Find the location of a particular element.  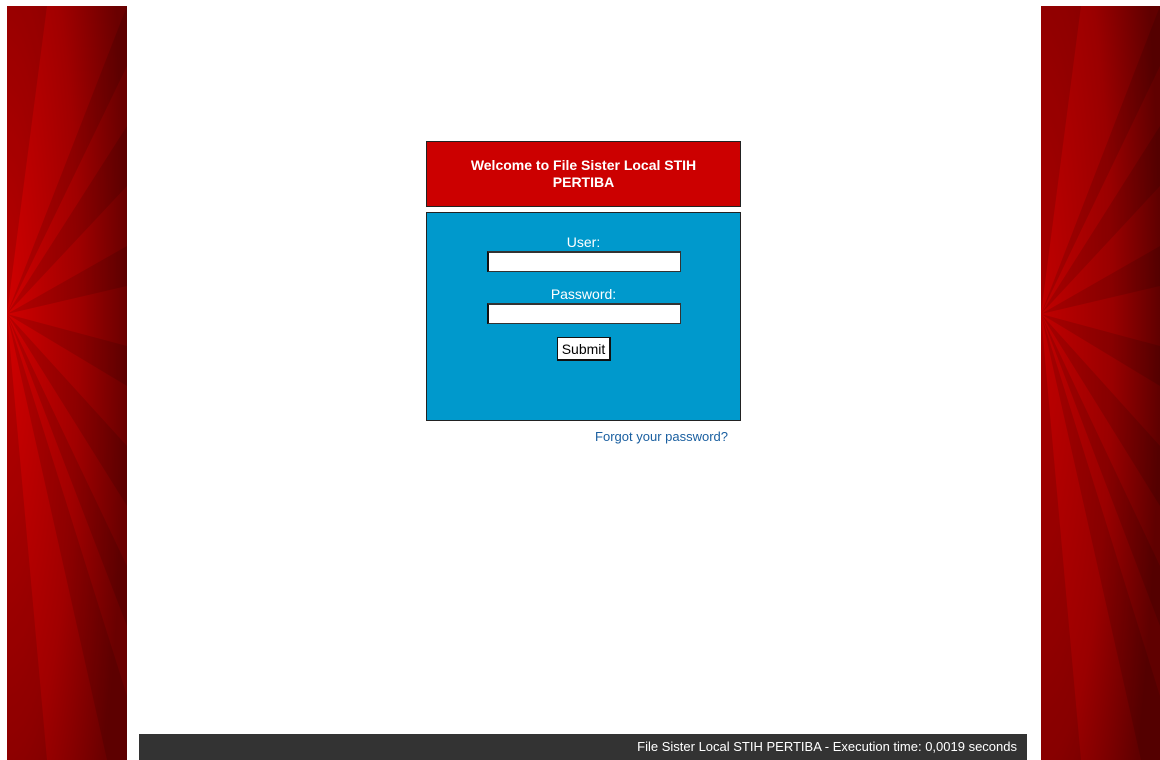

password-label: Password: is located at coordinates (583, 294).